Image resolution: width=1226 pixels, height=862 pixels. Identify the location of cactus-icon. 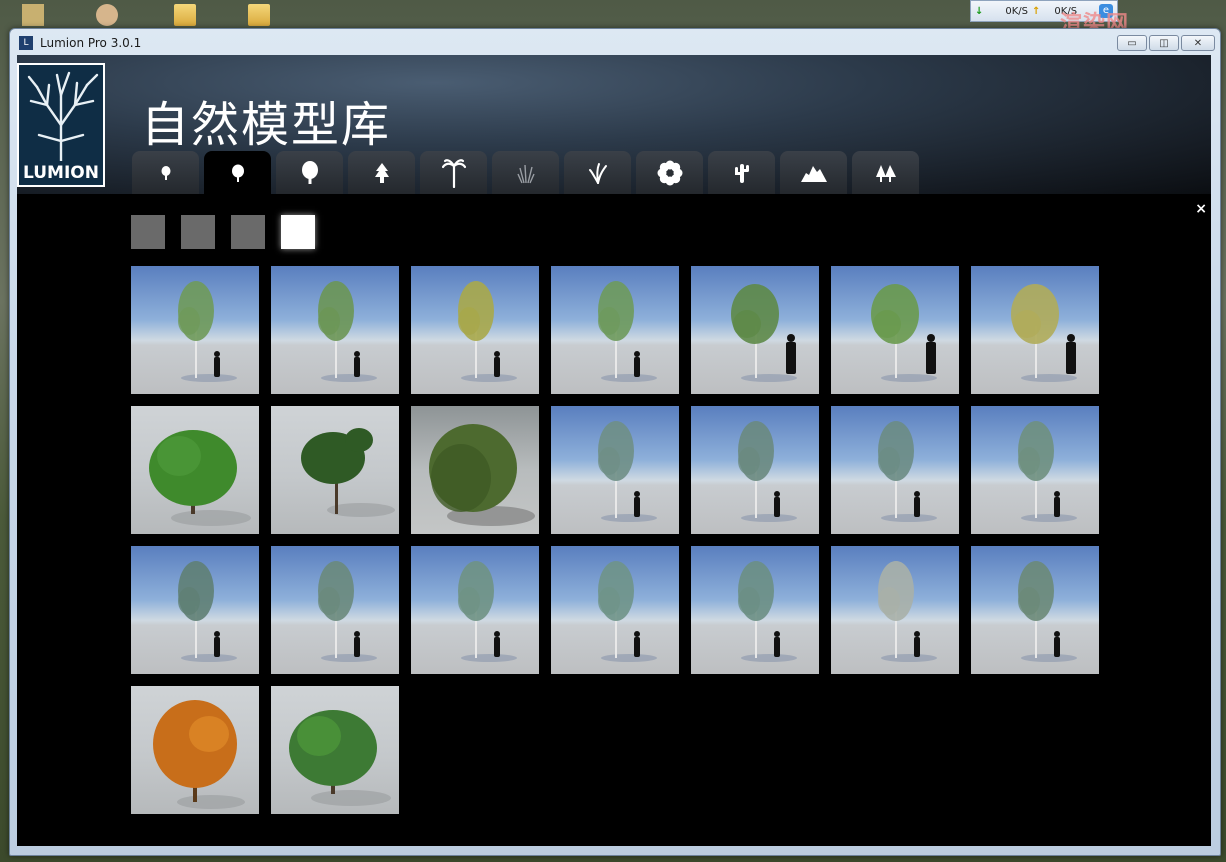
(741, 173).